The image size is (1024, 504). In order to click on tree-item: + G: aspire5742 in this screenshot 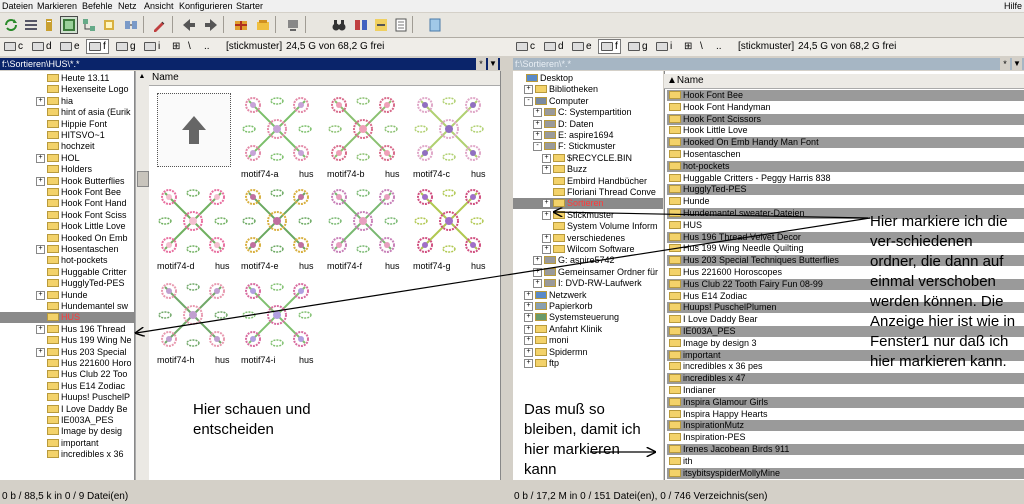, I will do `click(588, 260)`.